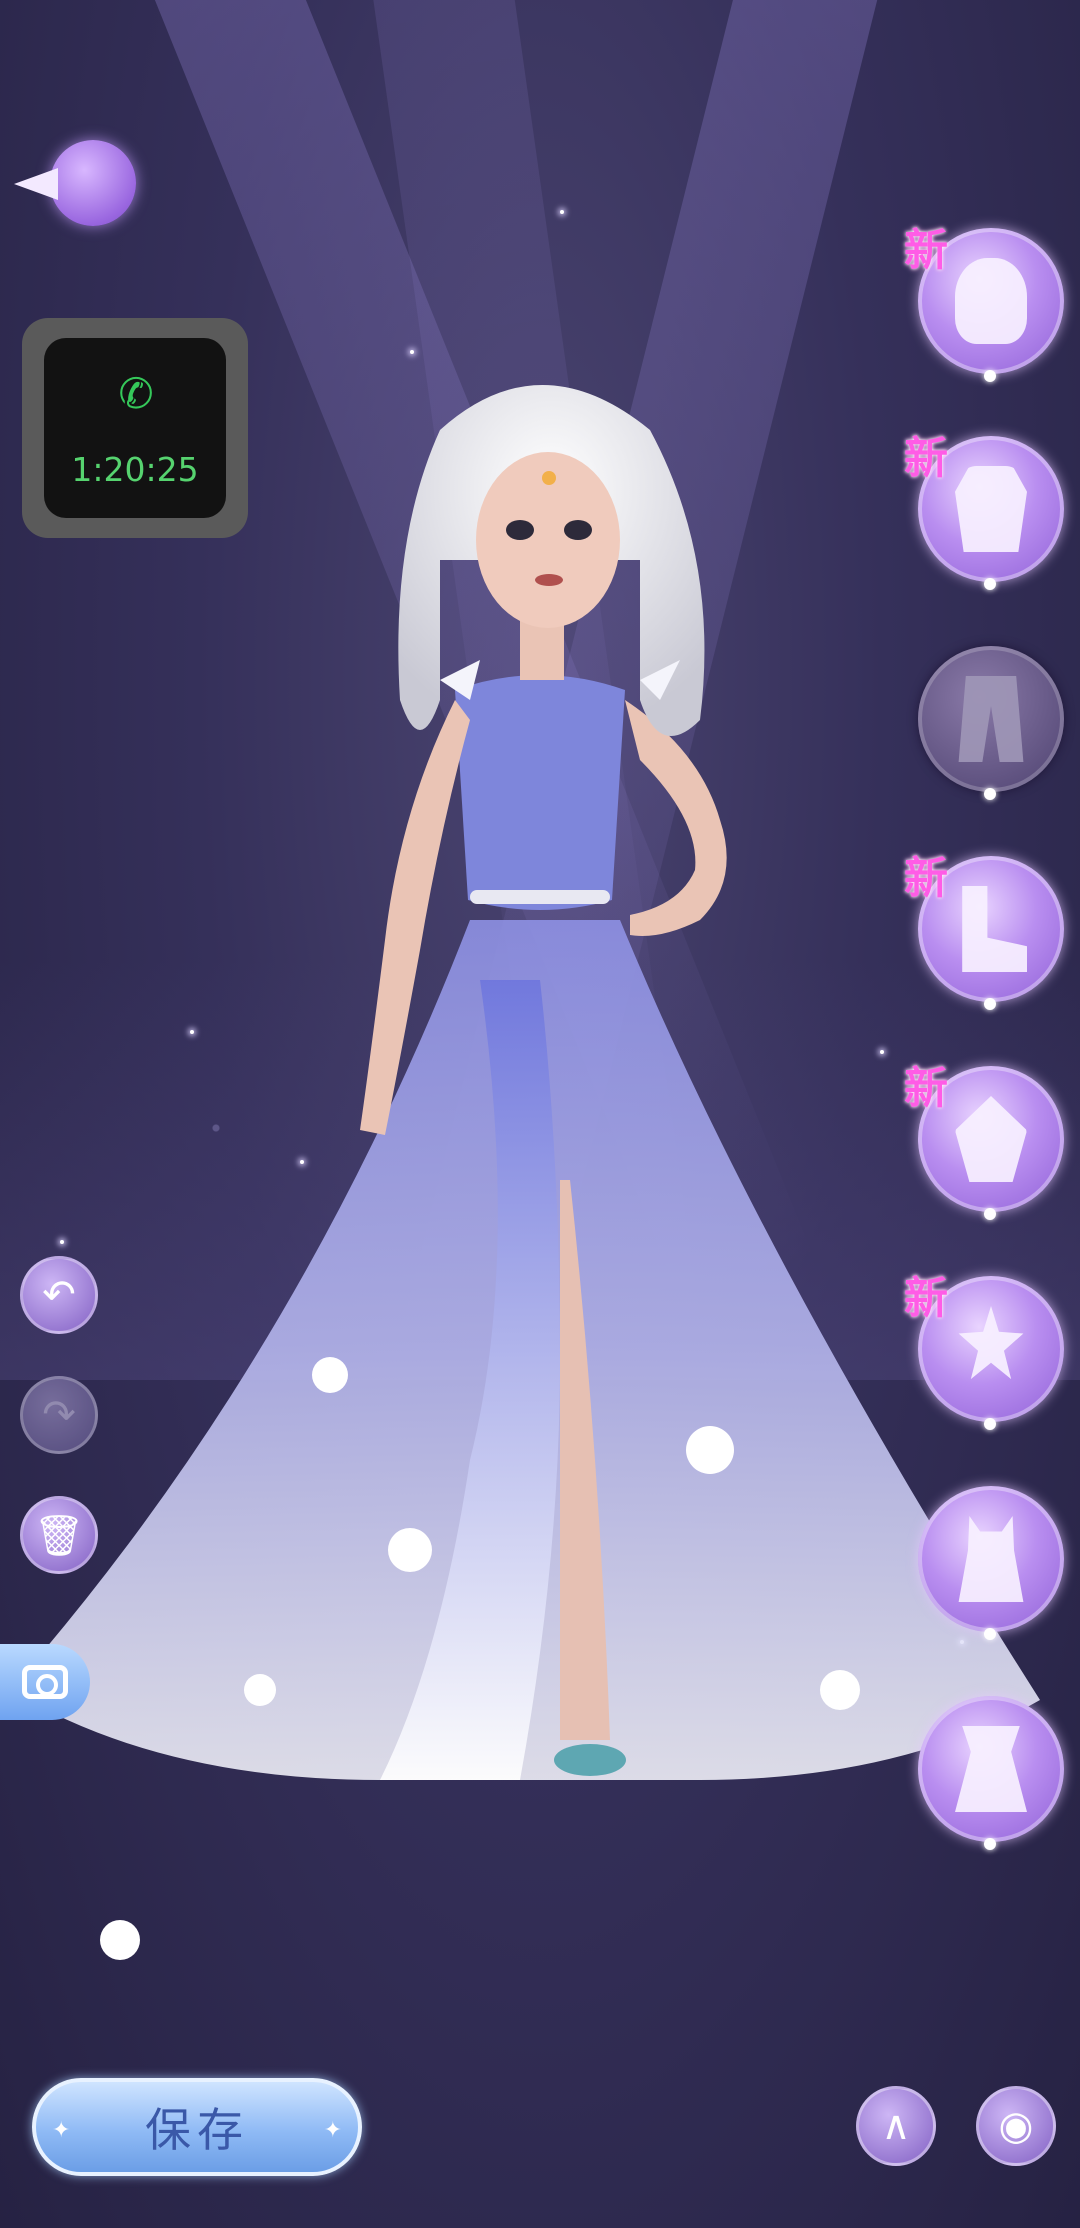  What do you see at coordinates (135, 469) in the screenshot?
I see `call-duration: 1:20:25` at bounding box center [135, 469].